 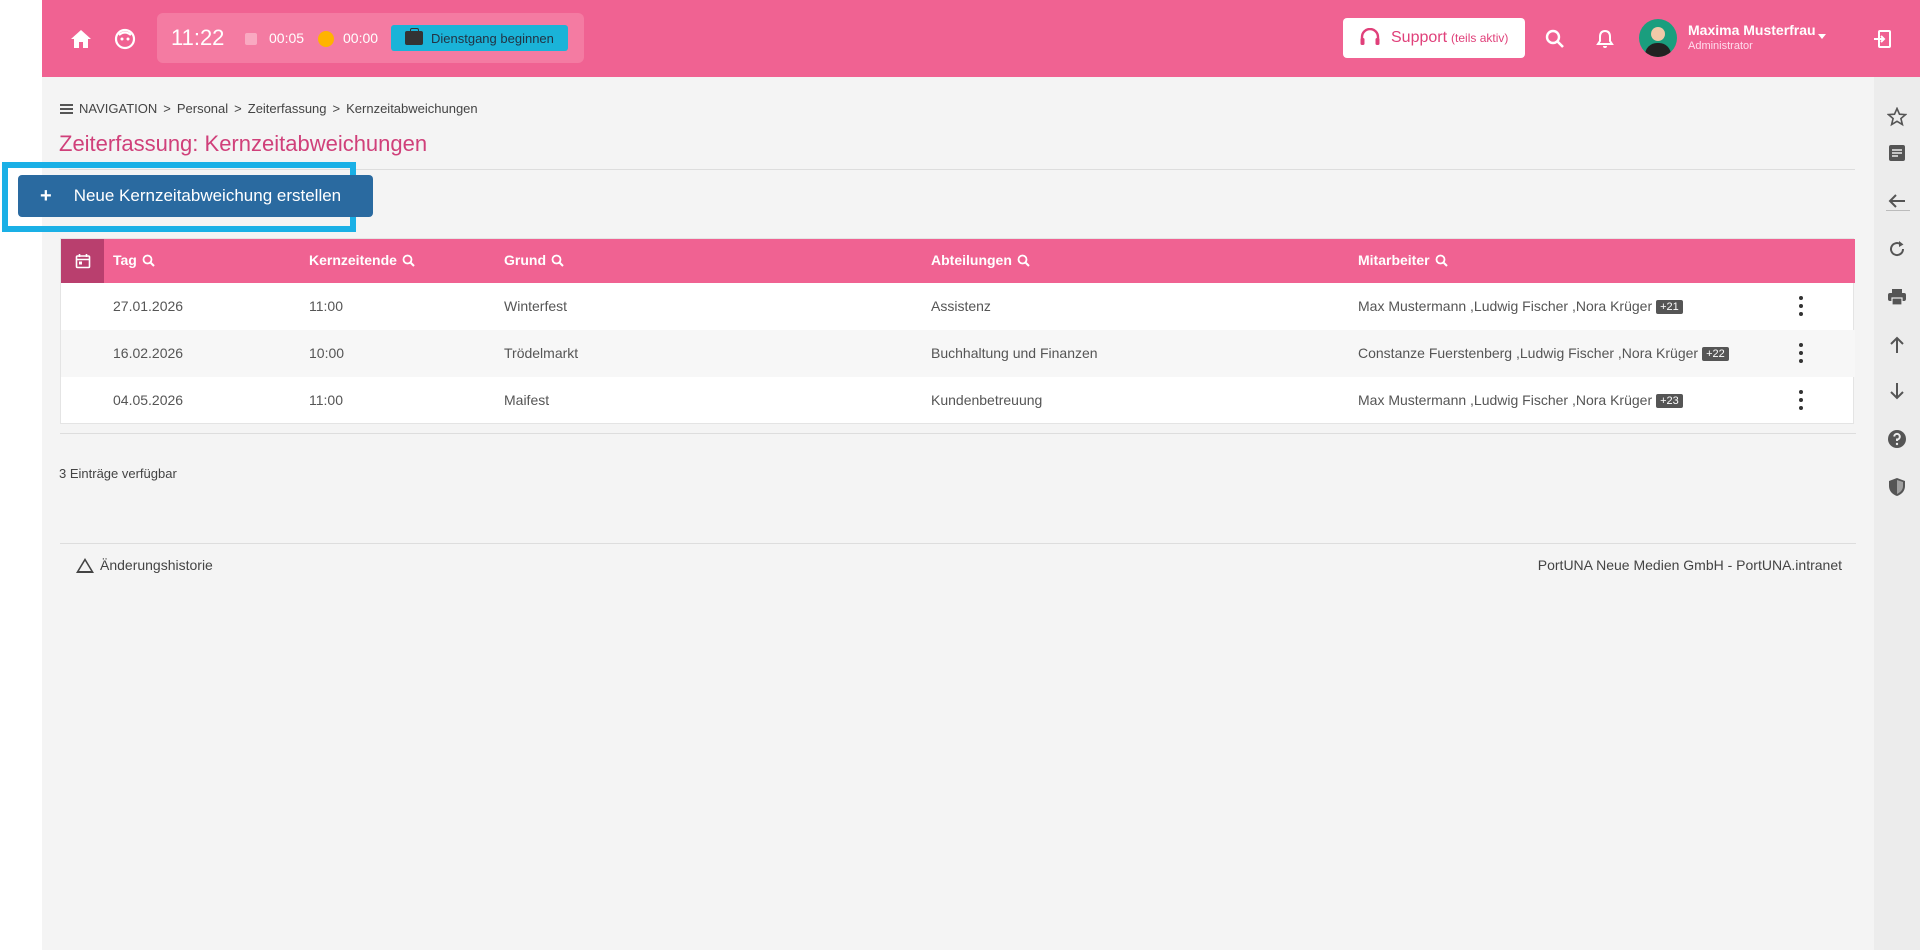 I want to click on logout-icon, so click(x=1883, y=39).